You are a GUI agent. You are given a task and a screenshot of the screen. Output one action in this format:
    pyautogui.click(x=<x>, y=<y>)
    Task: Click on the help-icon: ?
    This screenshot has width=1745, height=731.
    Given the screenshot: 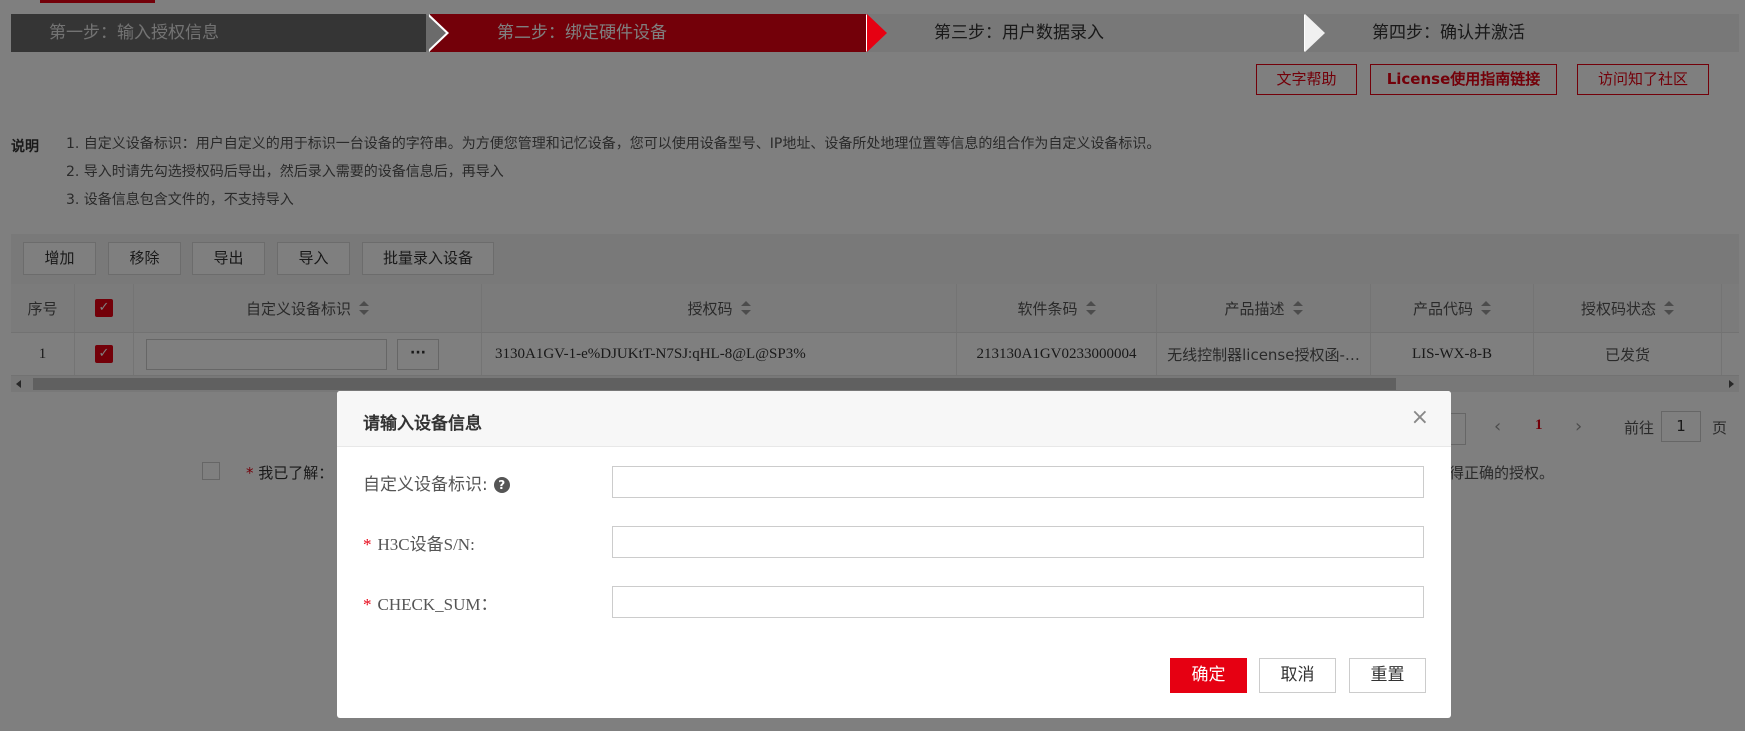 What is the action you would take?
    pyautogui.click(x=501, y=485)
    